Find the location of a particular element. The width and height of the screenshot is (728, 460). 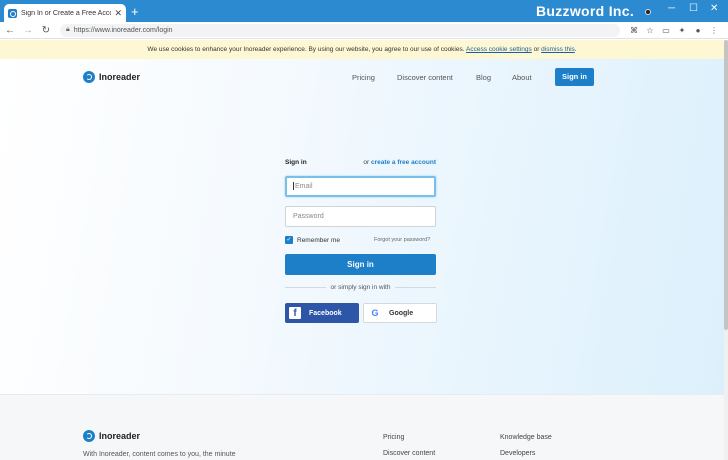

remember-label: Remember me is located at coordinates (318, 240).